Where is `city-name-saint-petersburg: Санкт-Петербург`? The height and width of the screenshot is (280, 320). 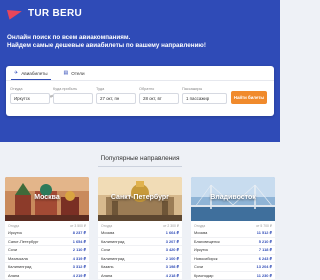
city-name-saint-petersburg: Санкт-Петербург is located at coordinates (140, 197).